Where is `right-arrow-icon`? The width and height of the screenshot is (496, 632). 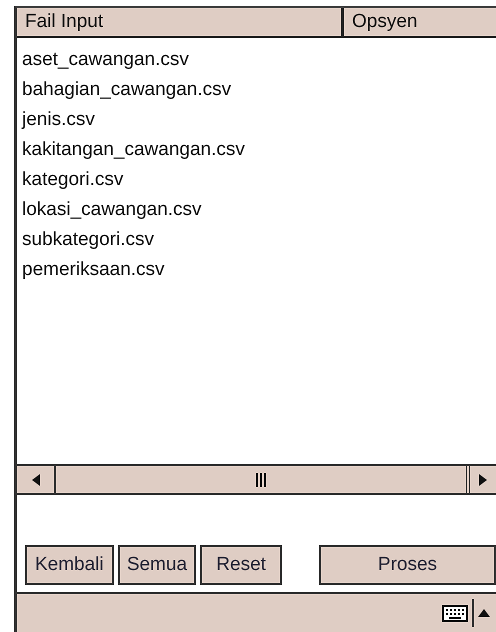
right-arrow-icon is located at coordinates (483, 480).